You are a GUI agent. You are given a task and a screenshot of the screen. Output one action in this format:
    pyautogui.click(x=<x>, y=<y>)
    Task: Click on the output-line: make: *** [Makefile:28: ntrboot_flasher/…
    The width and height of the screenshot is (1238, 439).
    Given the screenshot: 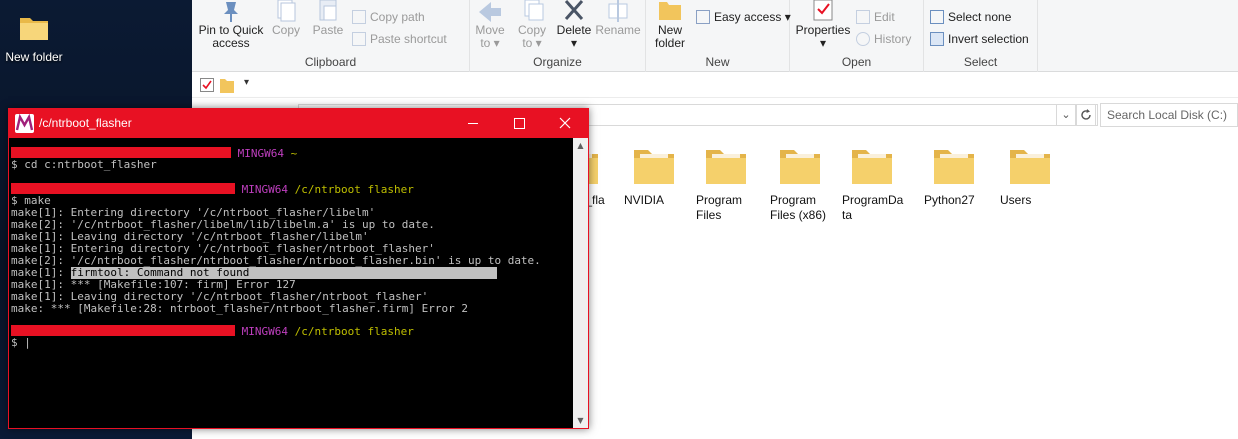 What is the action you would take?
    pyautogui.click(x=239, y=309)
    